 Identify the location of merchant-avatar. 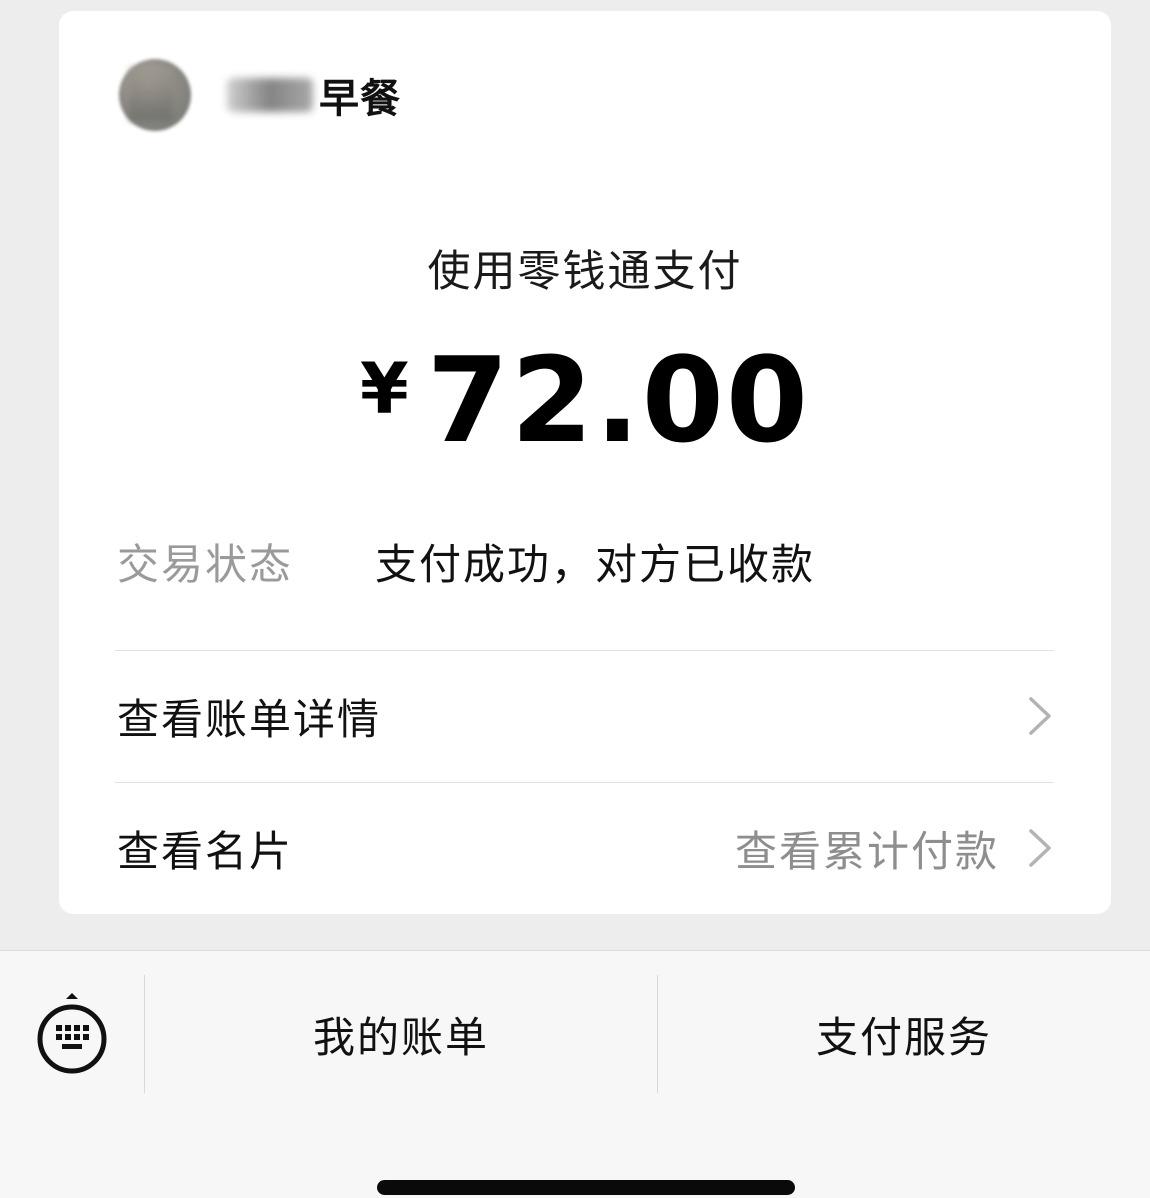
(155, 95).